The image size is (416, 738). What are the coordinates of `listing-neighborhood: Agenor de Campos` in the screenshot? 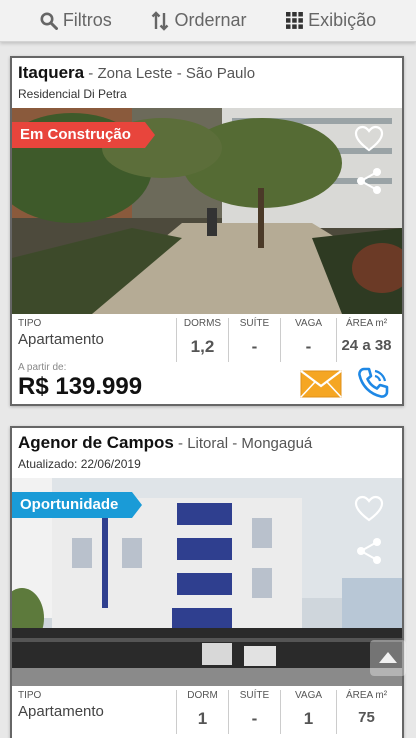 It's located at (96, 442).